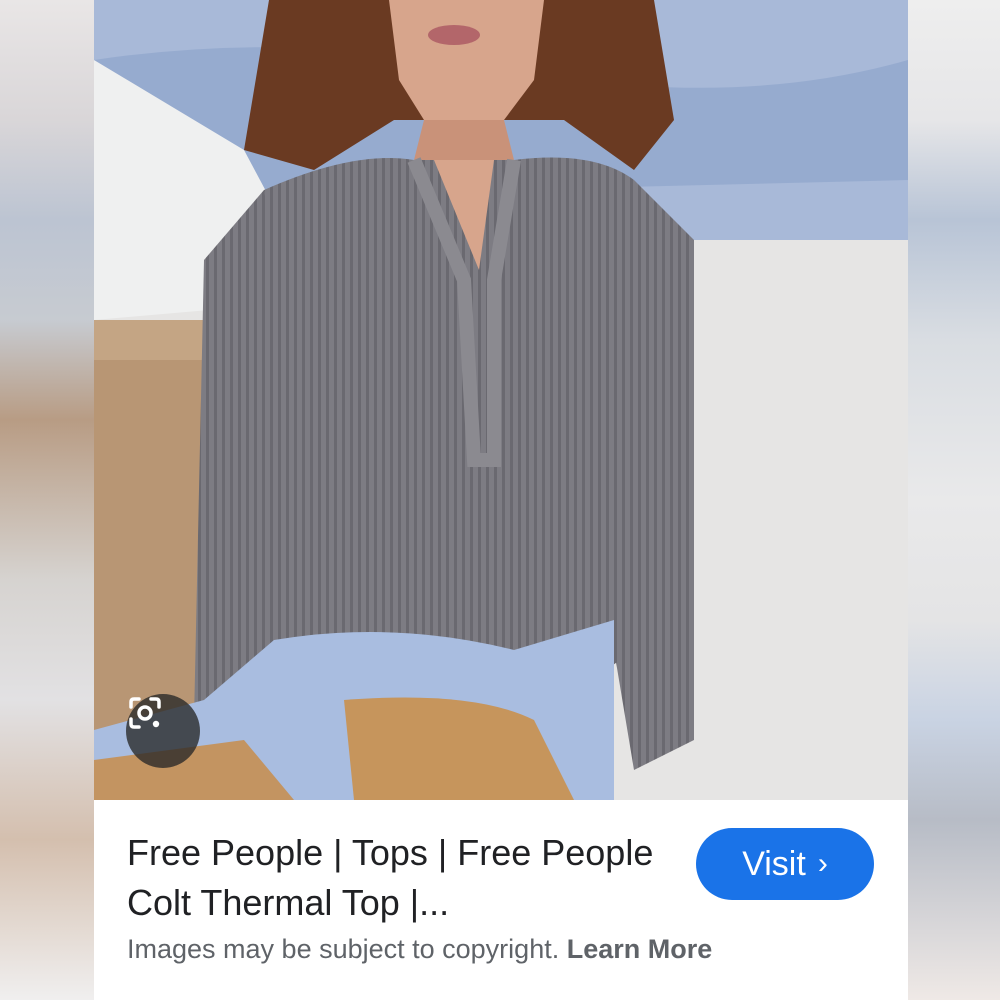 This screenshot has width=1000, height=1000. I want to click on visit-button: Visit ›, so click(785, 864).